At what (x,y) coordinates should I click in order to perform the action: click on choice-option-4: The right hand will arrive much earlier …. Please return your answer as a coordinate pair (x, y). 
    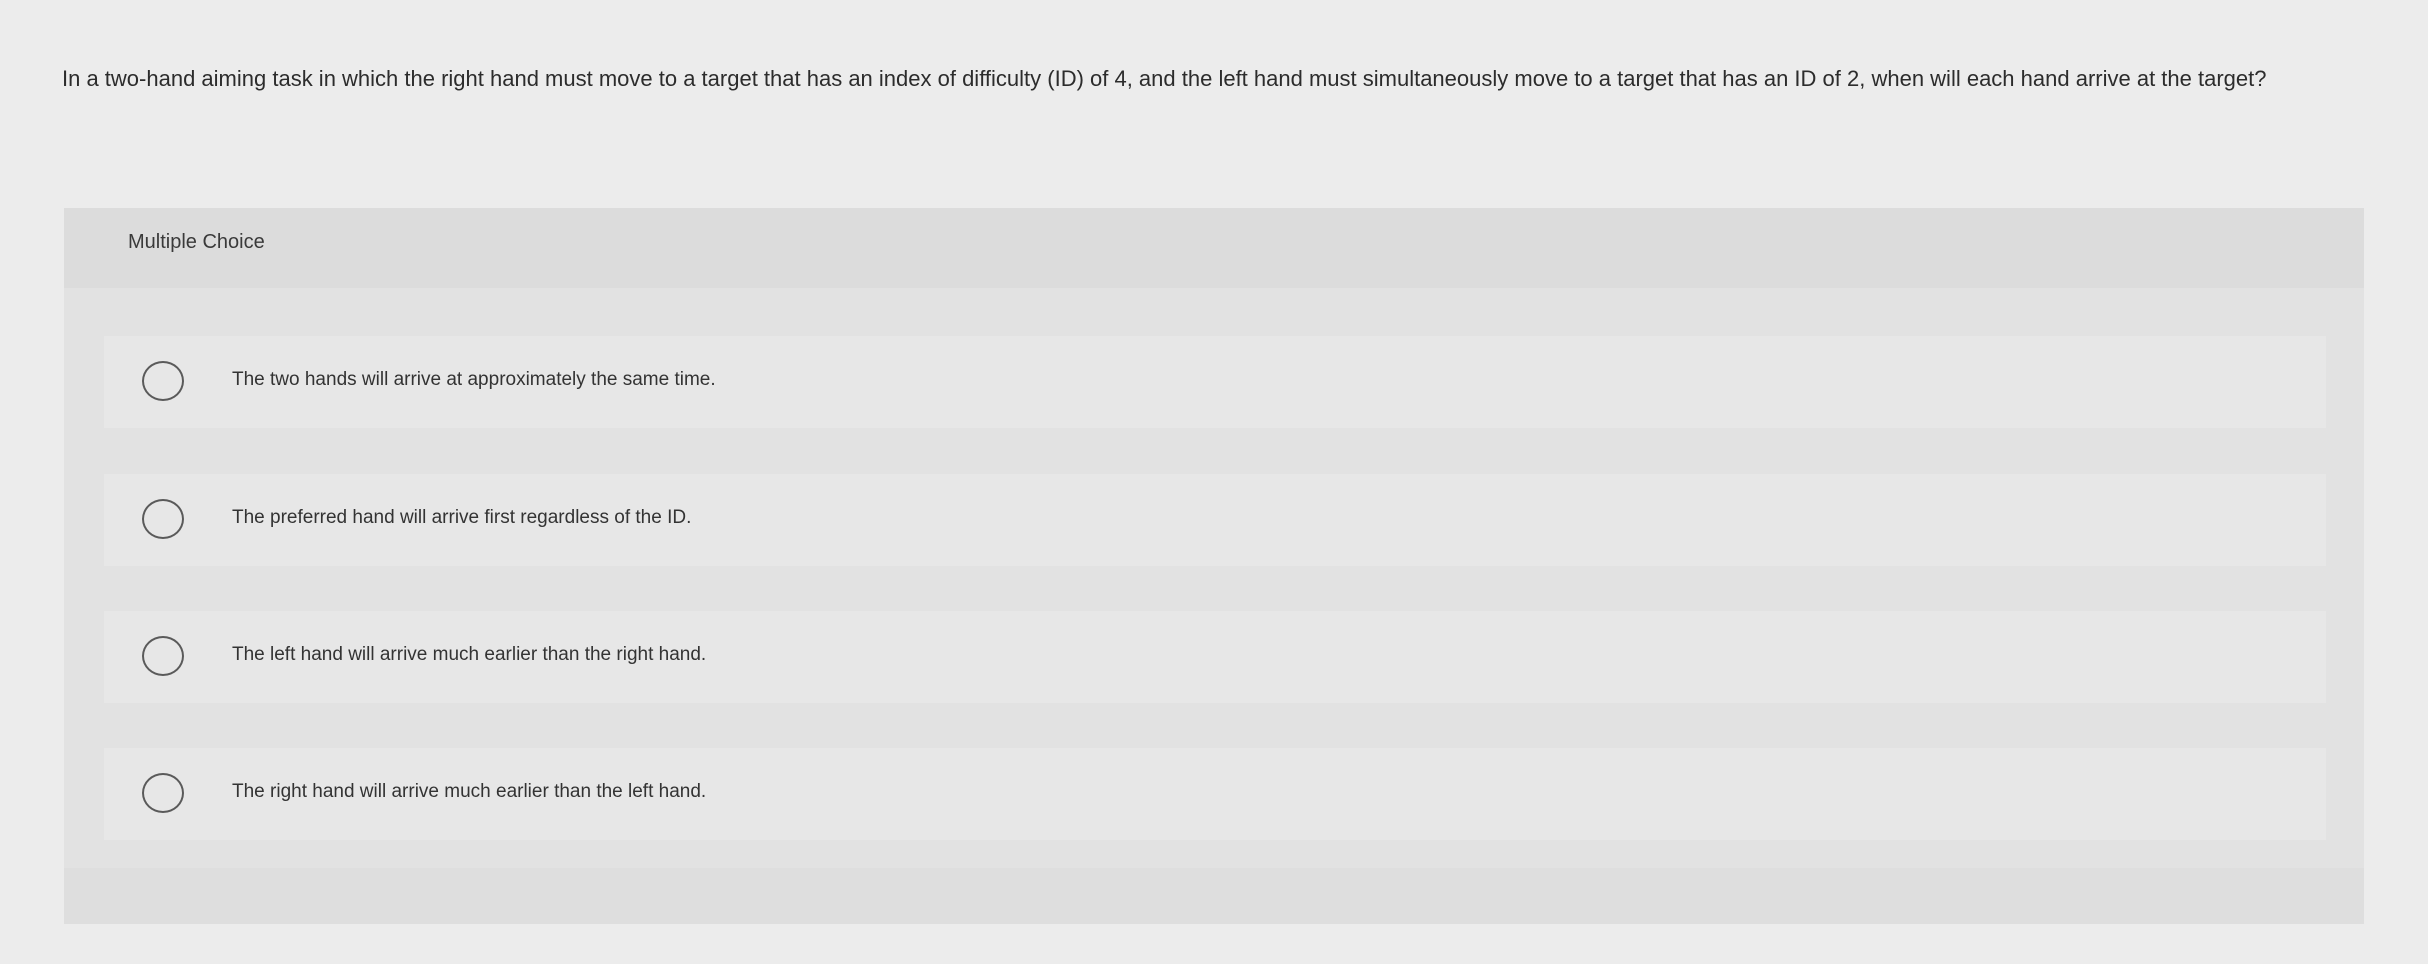
    Looking at the image, I should click on (1215, 794).